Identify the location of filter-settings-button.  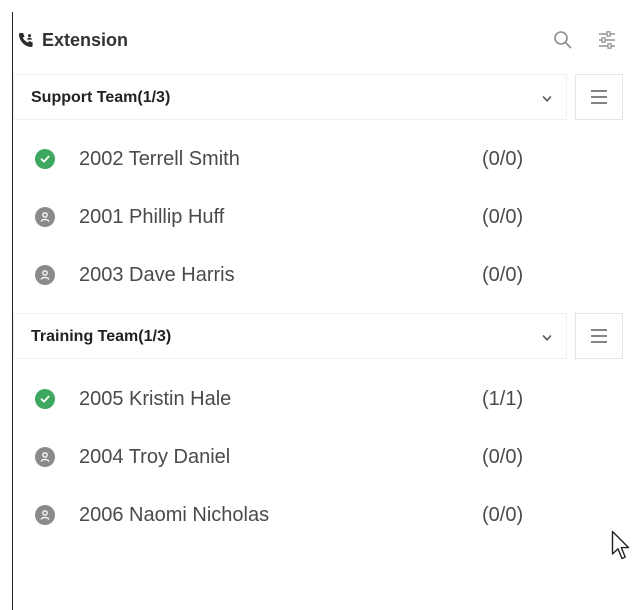
(607, 40).